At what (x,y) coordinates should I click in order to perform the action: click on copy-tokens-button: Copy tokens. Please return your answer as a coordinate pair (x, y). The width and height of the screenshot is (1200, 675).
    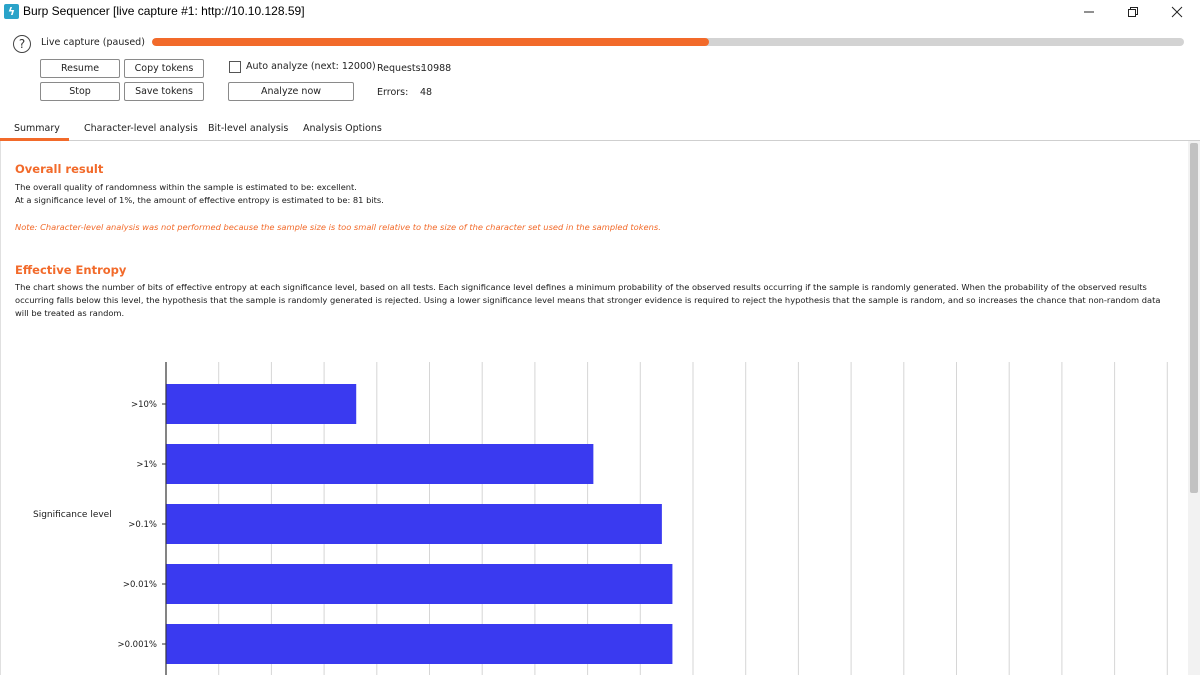
    Looking at the image, I should click on (164, 68).